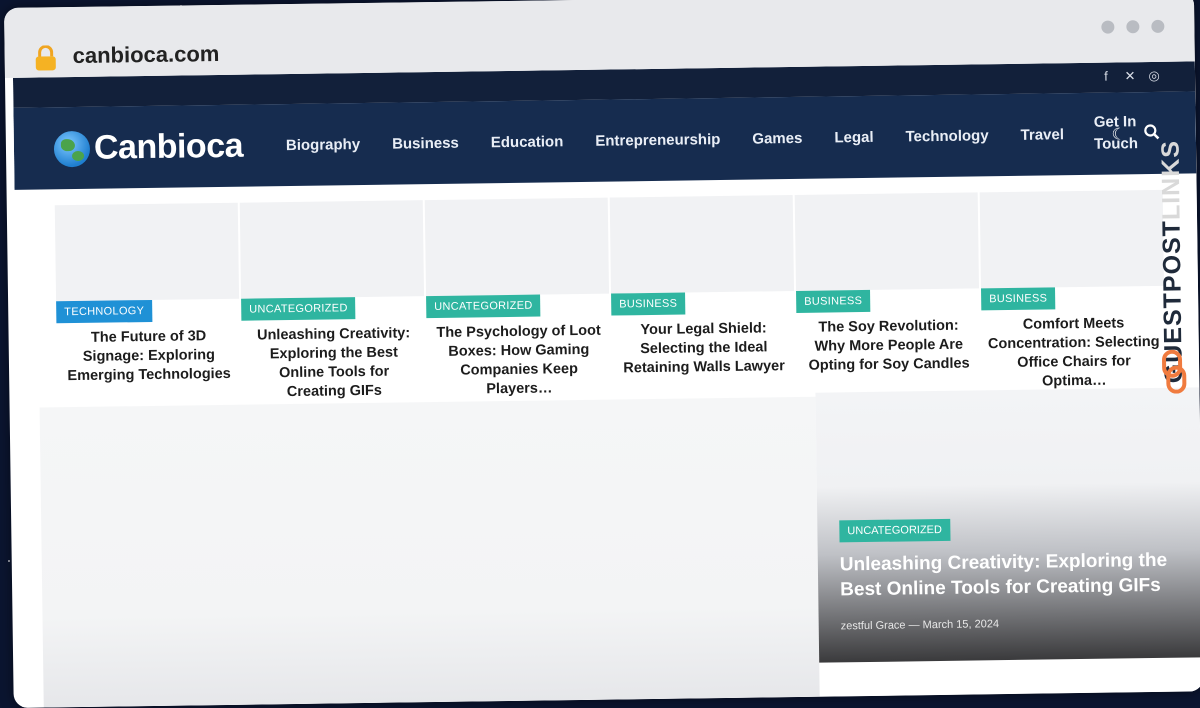 The height and width of the screenshot is (708, 1200). Describe the element at coordinates (1118, 134) in the screenshot. I see `moon-icon: ☾` at that location.